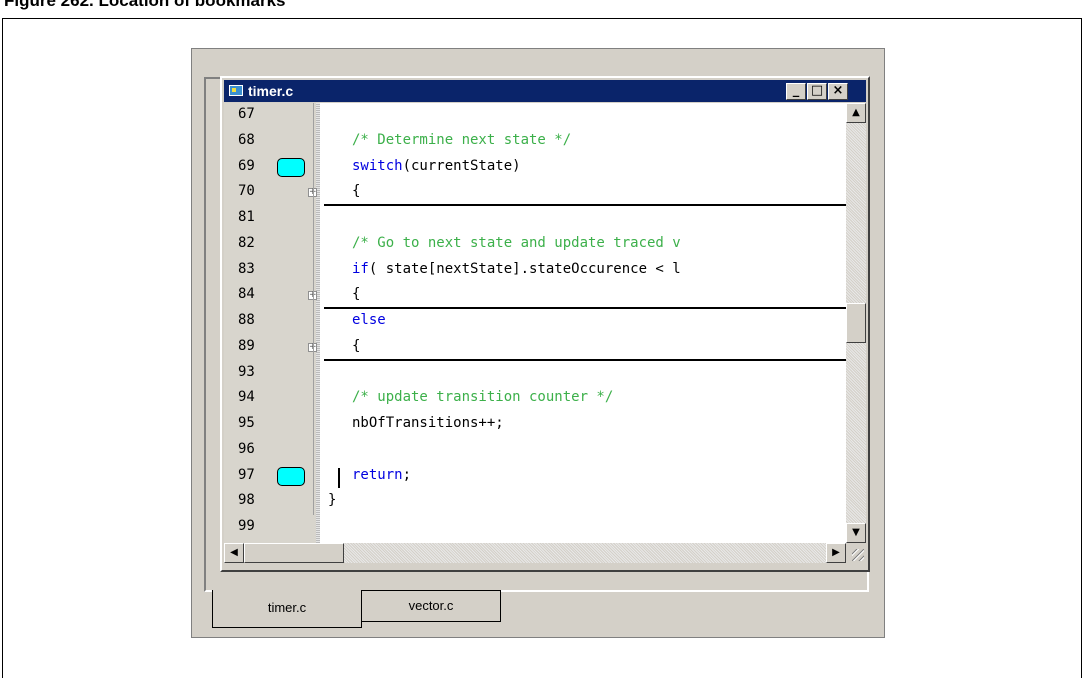 The image size is (1085, 678). I want to click on code-text: /* Go to next state and update traced v, so click(516, 243).